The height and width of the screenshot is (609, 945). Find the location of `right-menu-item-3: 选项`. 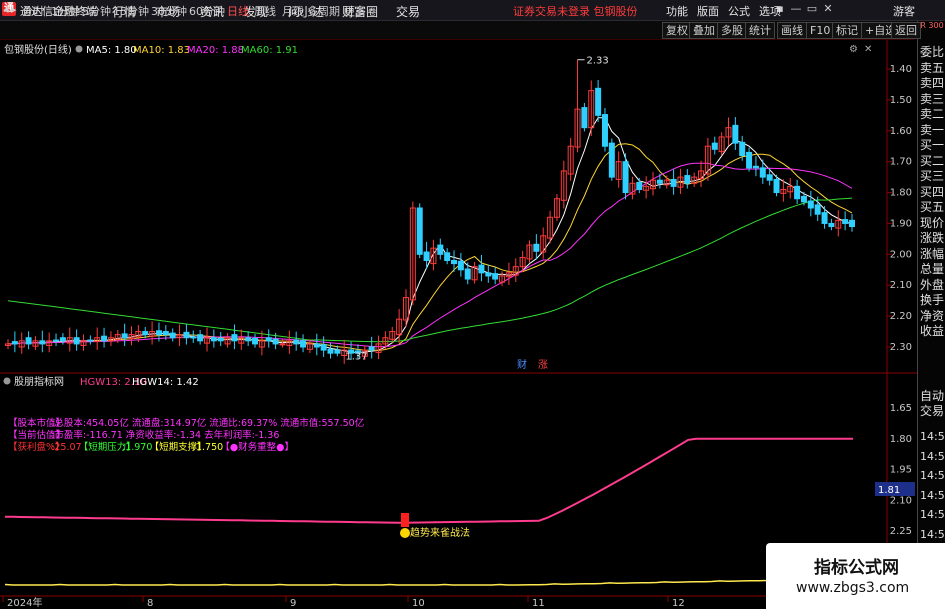

right-menu-item-3: 选项 is located at coordinates (770, 11).